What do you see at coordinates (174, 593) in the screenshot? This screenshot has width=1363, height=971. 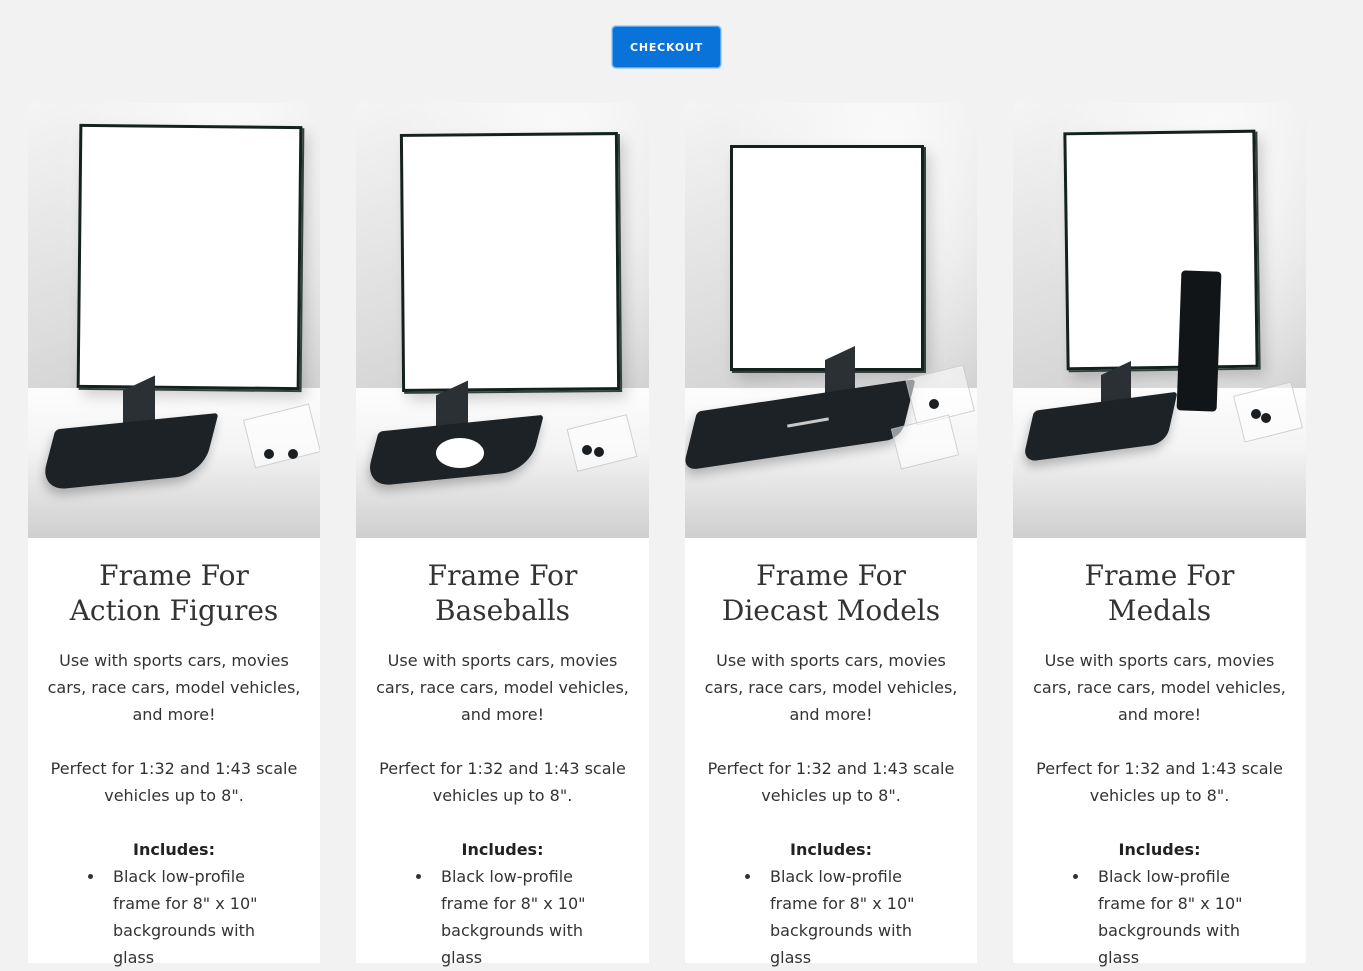 I see `product-title: Frame For Action Figures` at bounding box center [174, 593].